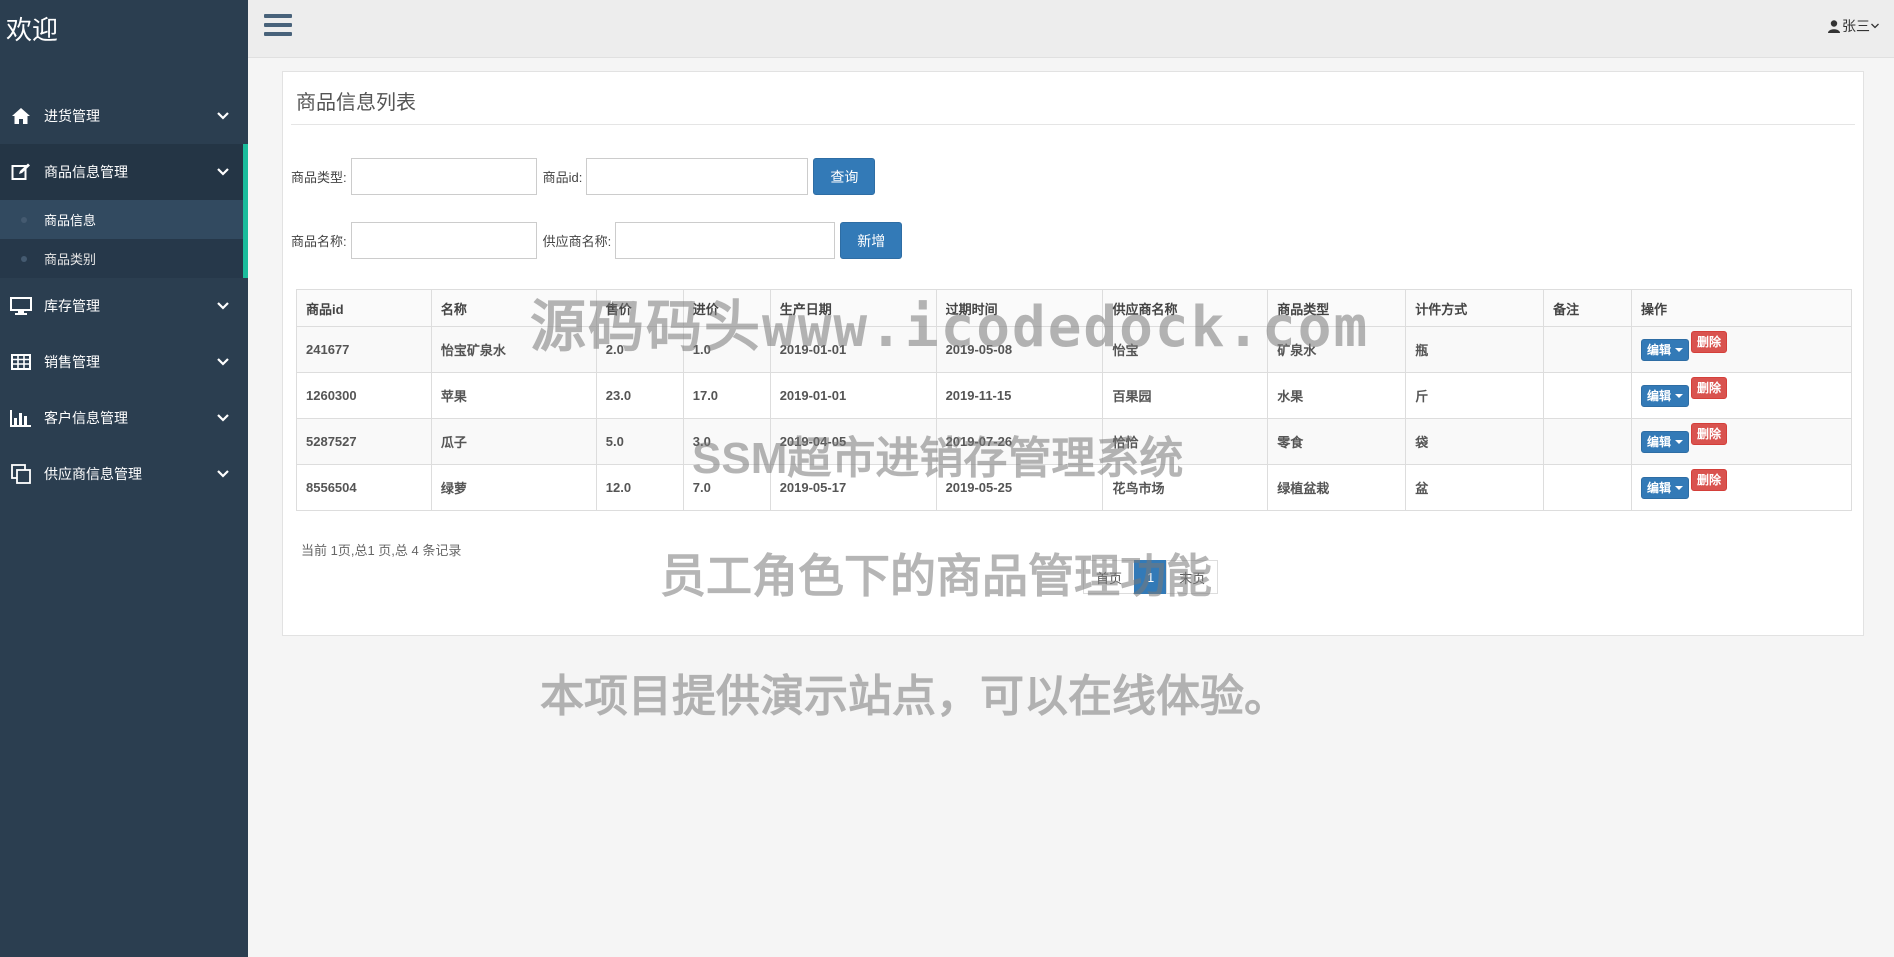 This screenshot has width=1894, height=957. I want to click on product-id-label: 商品id:, so click(562, 177).